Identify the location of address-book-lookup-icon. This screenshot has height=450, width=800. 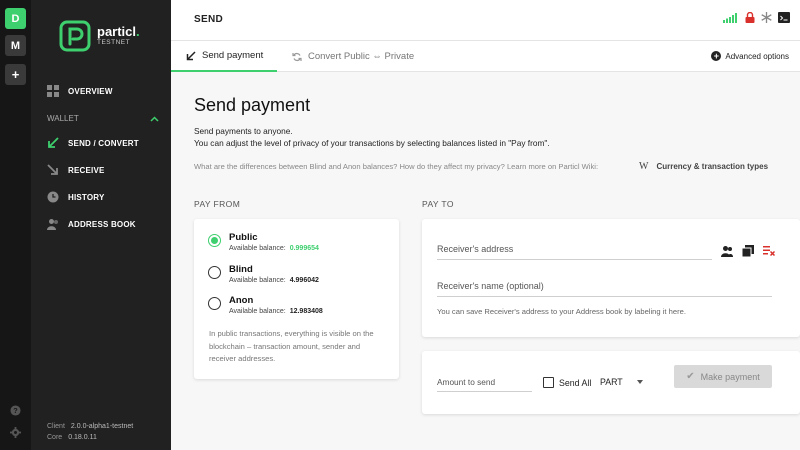
(727, 251).